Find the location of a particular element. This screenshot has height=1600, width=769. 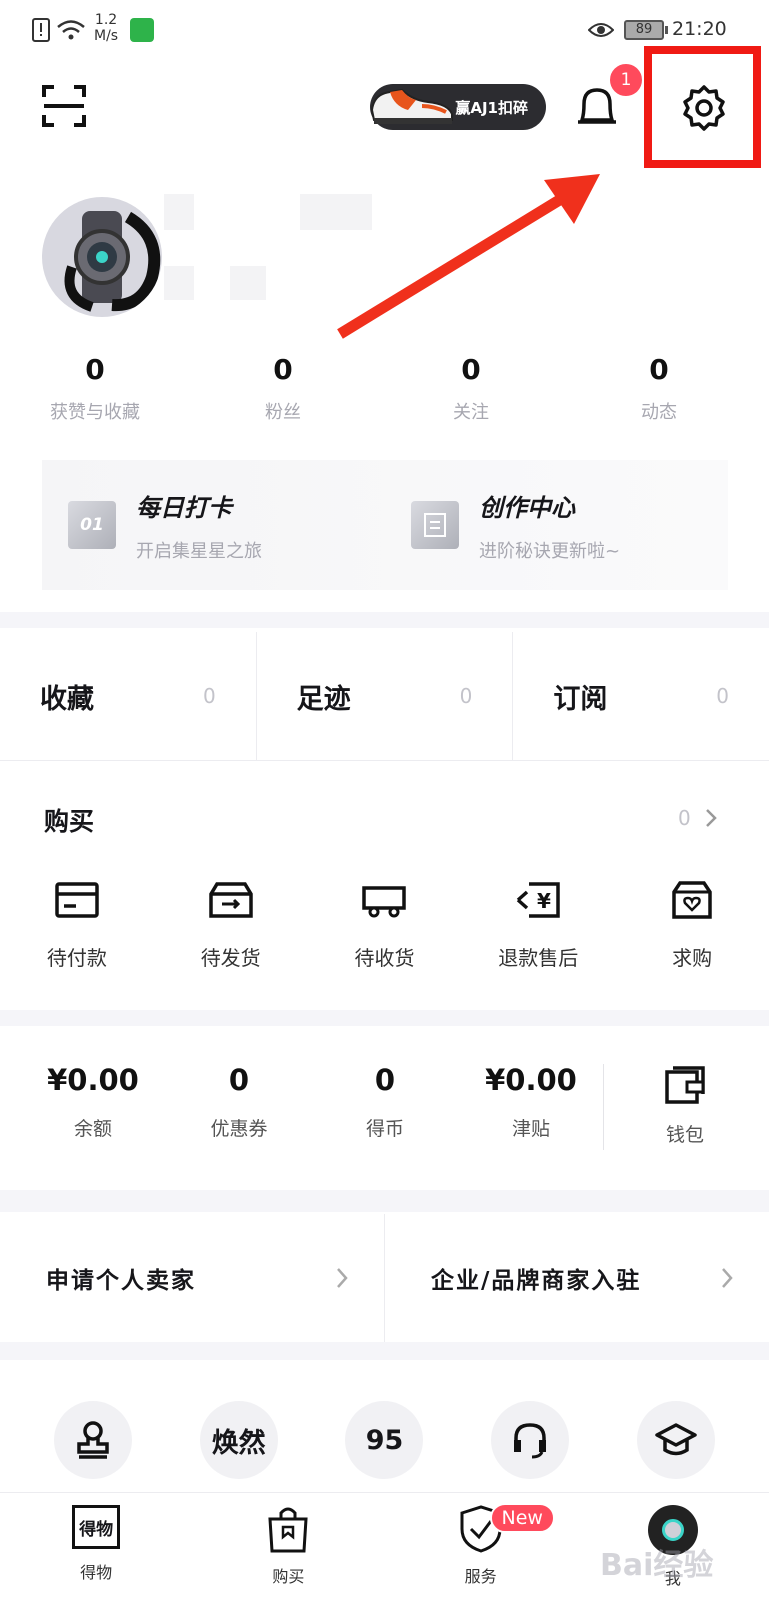

academy-service-button is located at coordinates (676, 1440).